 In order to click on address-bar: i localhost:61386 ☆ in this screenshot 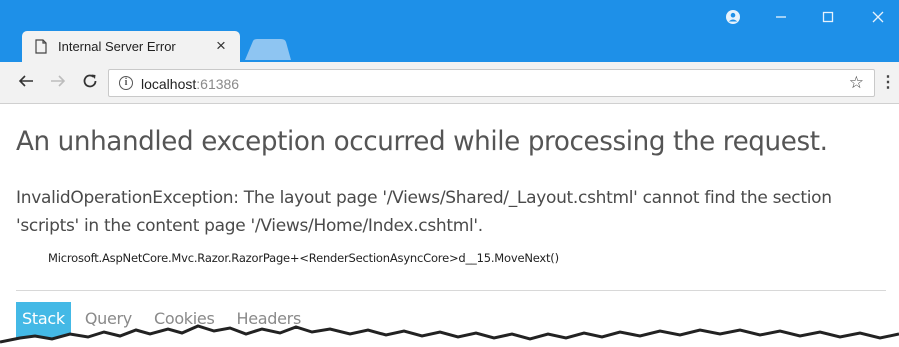, I will do `click(491, 83)`.